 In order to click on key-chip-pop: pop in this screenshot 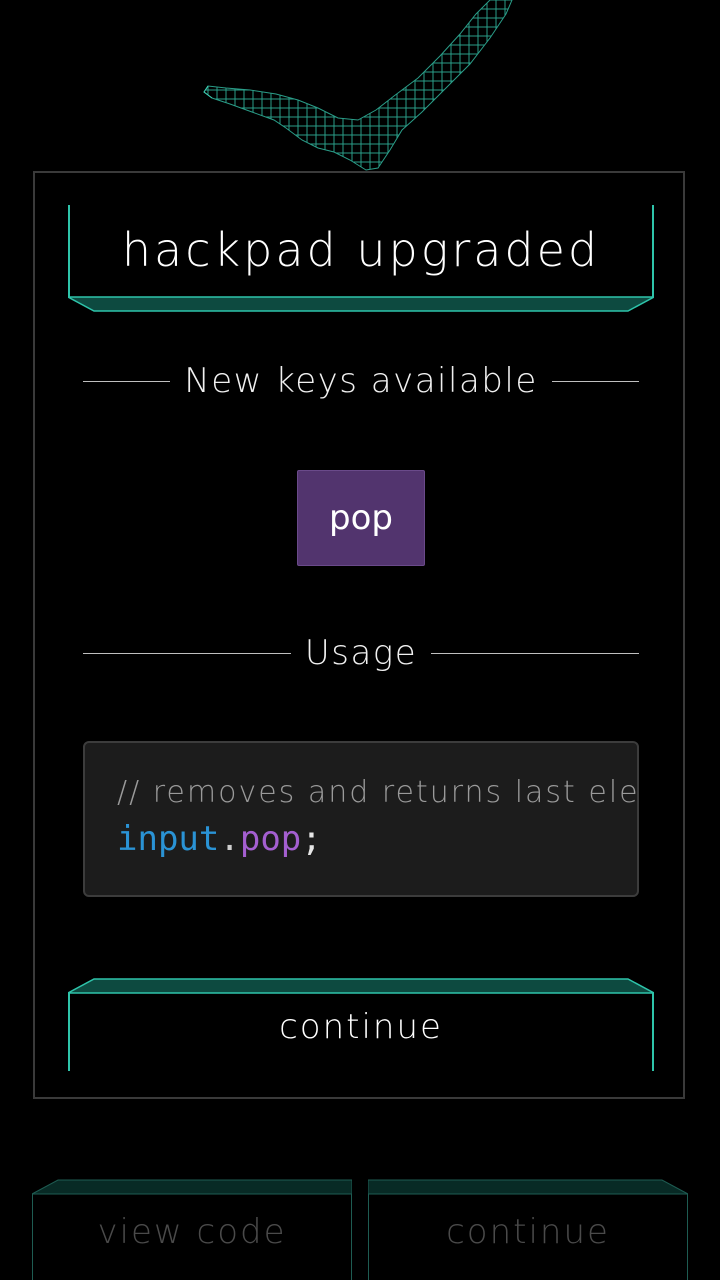, I will do `click(361, 518)`.